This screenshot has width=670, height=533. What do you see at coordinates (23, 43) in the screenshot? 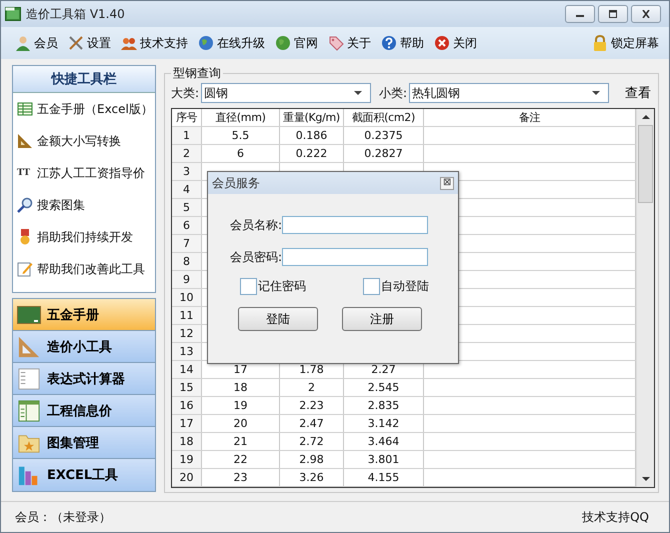
I see `person-icon` at bounding box center [23, 43].